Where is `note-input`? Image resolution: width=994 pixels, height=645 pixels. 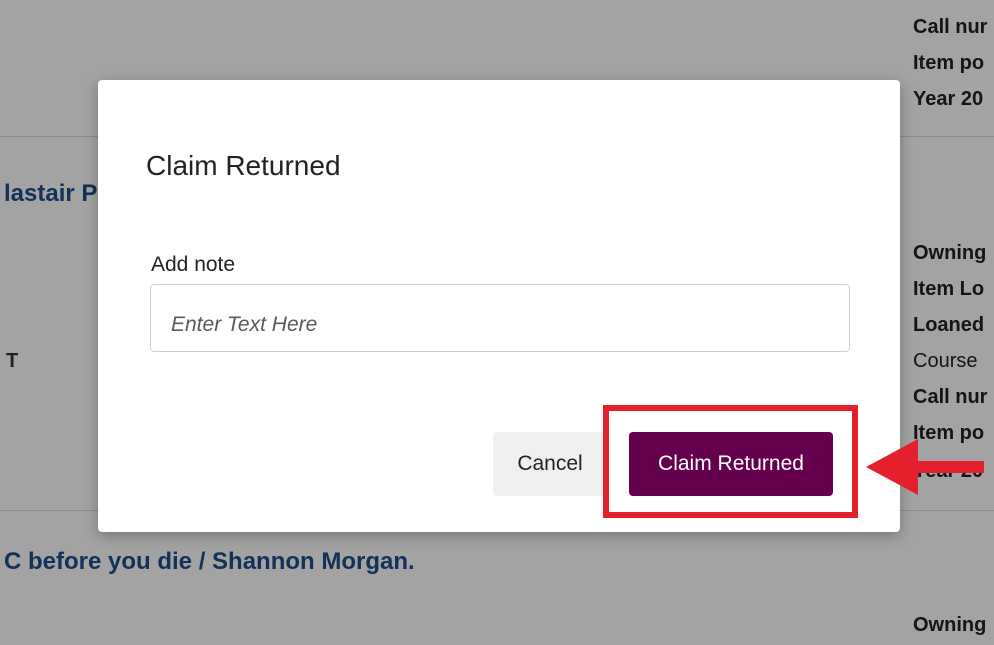 note-input is located at coordinates (500, 318).